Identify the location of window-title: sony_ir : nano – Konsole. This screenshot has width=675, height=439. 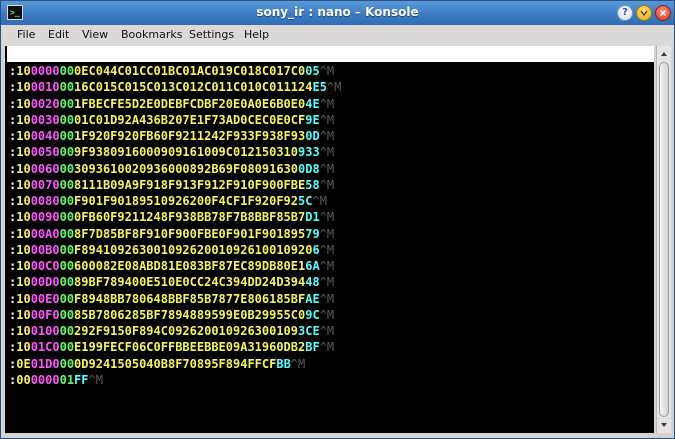
(337, 12).